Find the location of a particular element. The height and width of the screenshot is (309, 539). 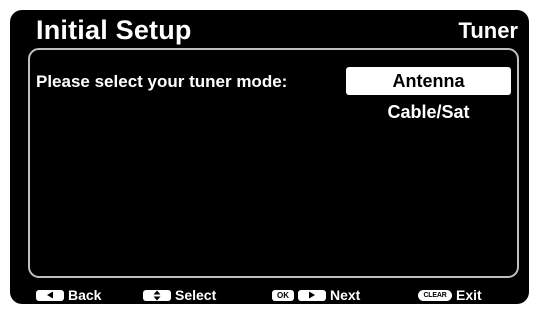

section-title: Tuner is located at coordinates (488, 30).